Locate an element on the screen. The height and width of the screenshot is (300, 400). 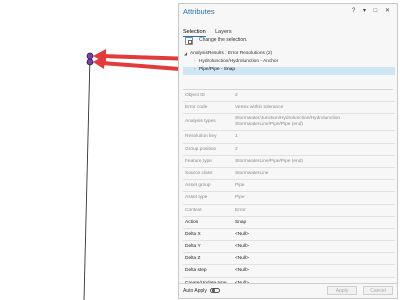
attr-key: Delta Y is located at coordinates (193, 247).